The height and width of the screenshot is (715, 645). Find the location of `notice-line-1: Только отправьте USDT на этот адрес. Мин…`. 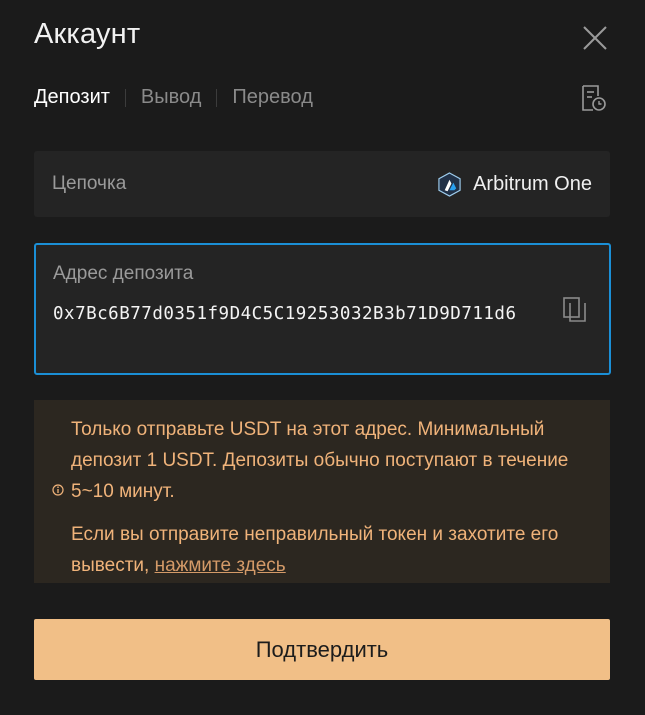

notice-line-1: Только отправьте USDT на этот адрес. Мин… is located at coordinates (320, 460).